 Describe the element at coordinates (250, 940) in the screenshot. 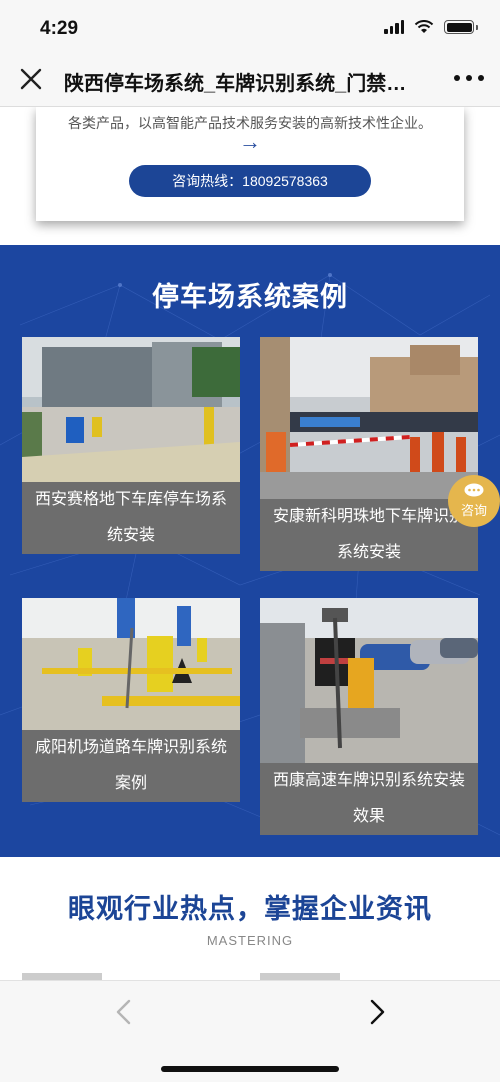

I see `news-section-subtitle: MASTERING` at that location.